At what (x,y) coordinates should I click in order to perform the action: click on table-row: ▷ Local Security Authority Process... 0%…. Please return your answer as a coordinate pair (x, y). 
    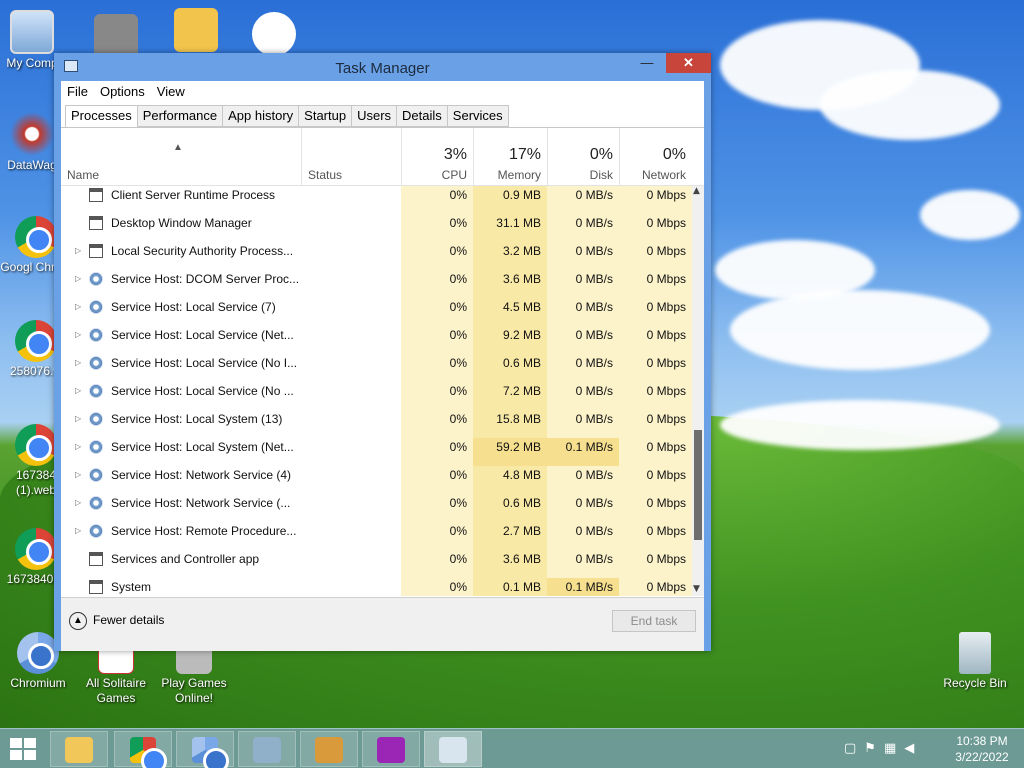
    Looking at the image, I should click on (376, 256).